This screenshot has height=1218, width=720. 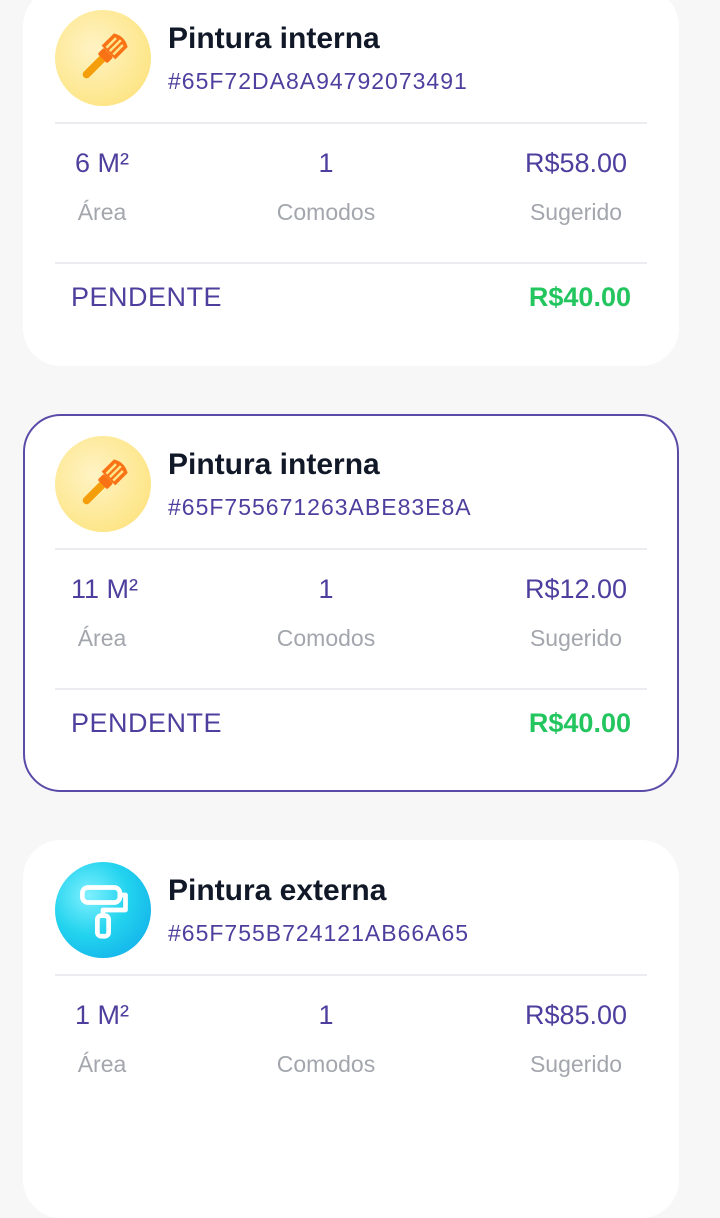 What do you see at coordinates (102, 1015) in the screenshot?
I see `area-value: 1 M²` at bounding box center [102, 1015].